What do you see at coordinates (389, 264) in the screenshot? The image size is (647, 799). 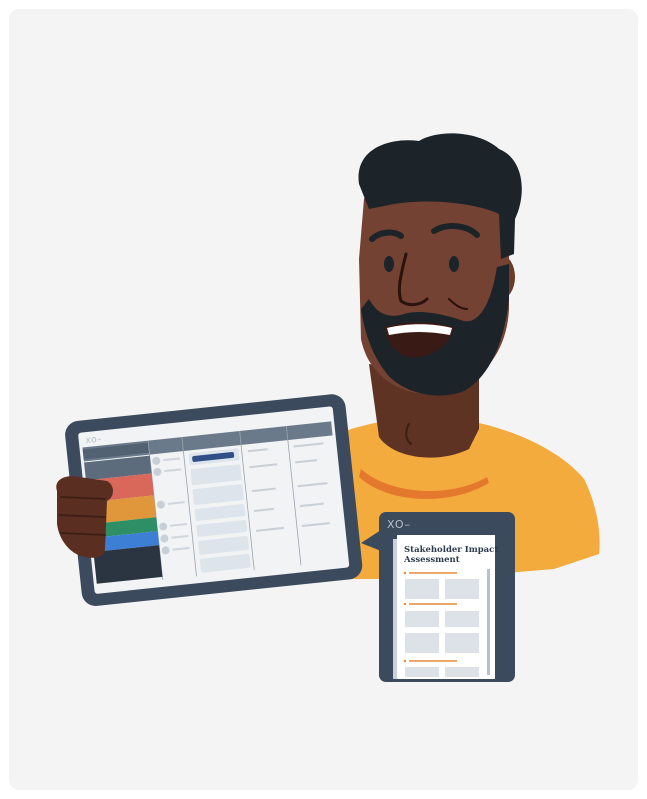 I see `eye-left` at bounding box center [389, 264].